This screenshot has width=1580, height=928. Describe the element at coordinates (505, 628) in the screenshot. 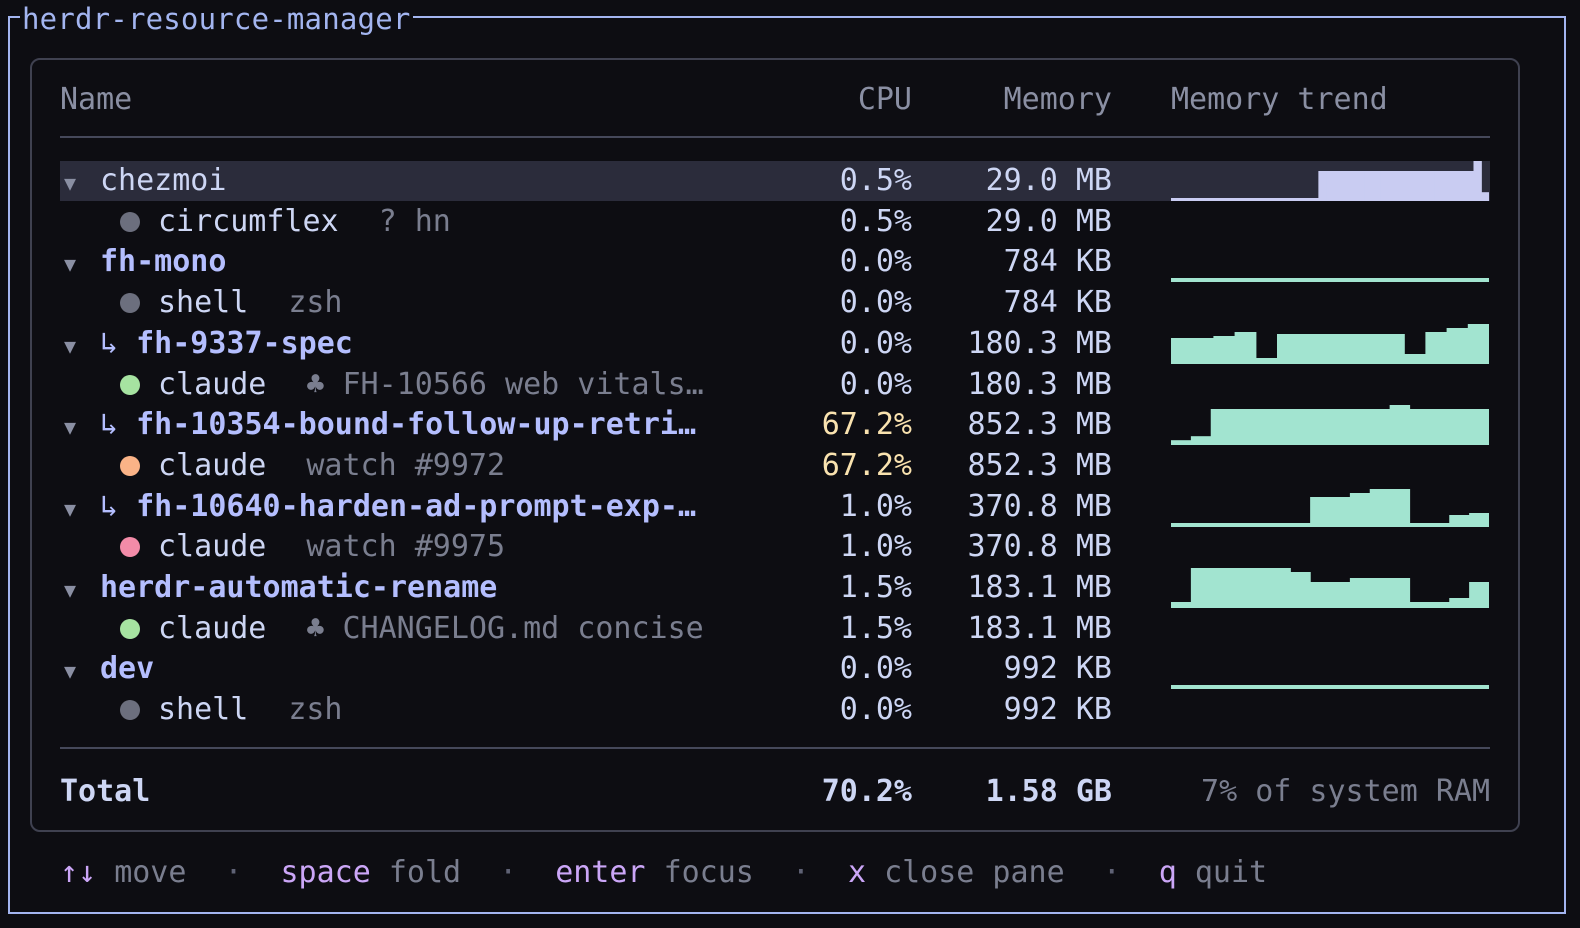

I see `pane-detail: ♣ CHANGELOG.md concise` at that location.